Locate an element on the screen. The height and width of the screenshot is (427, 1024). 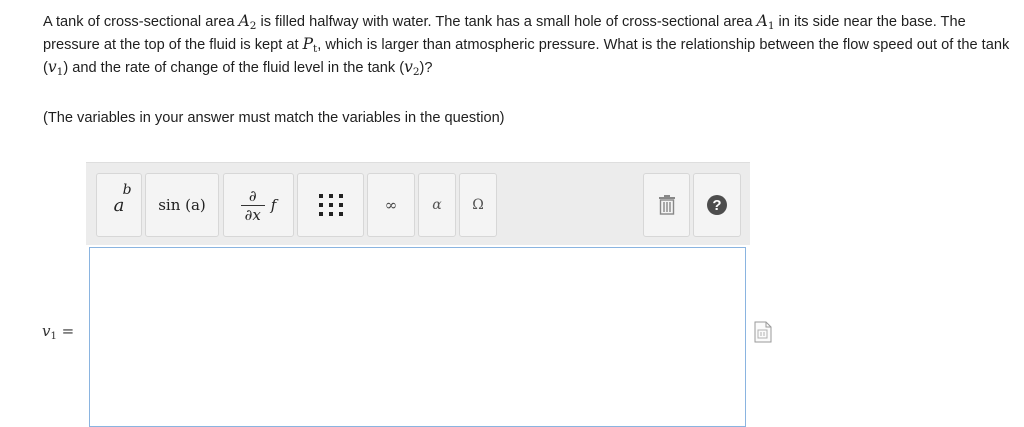
question-part: )? is located at coordinates (426, 68).